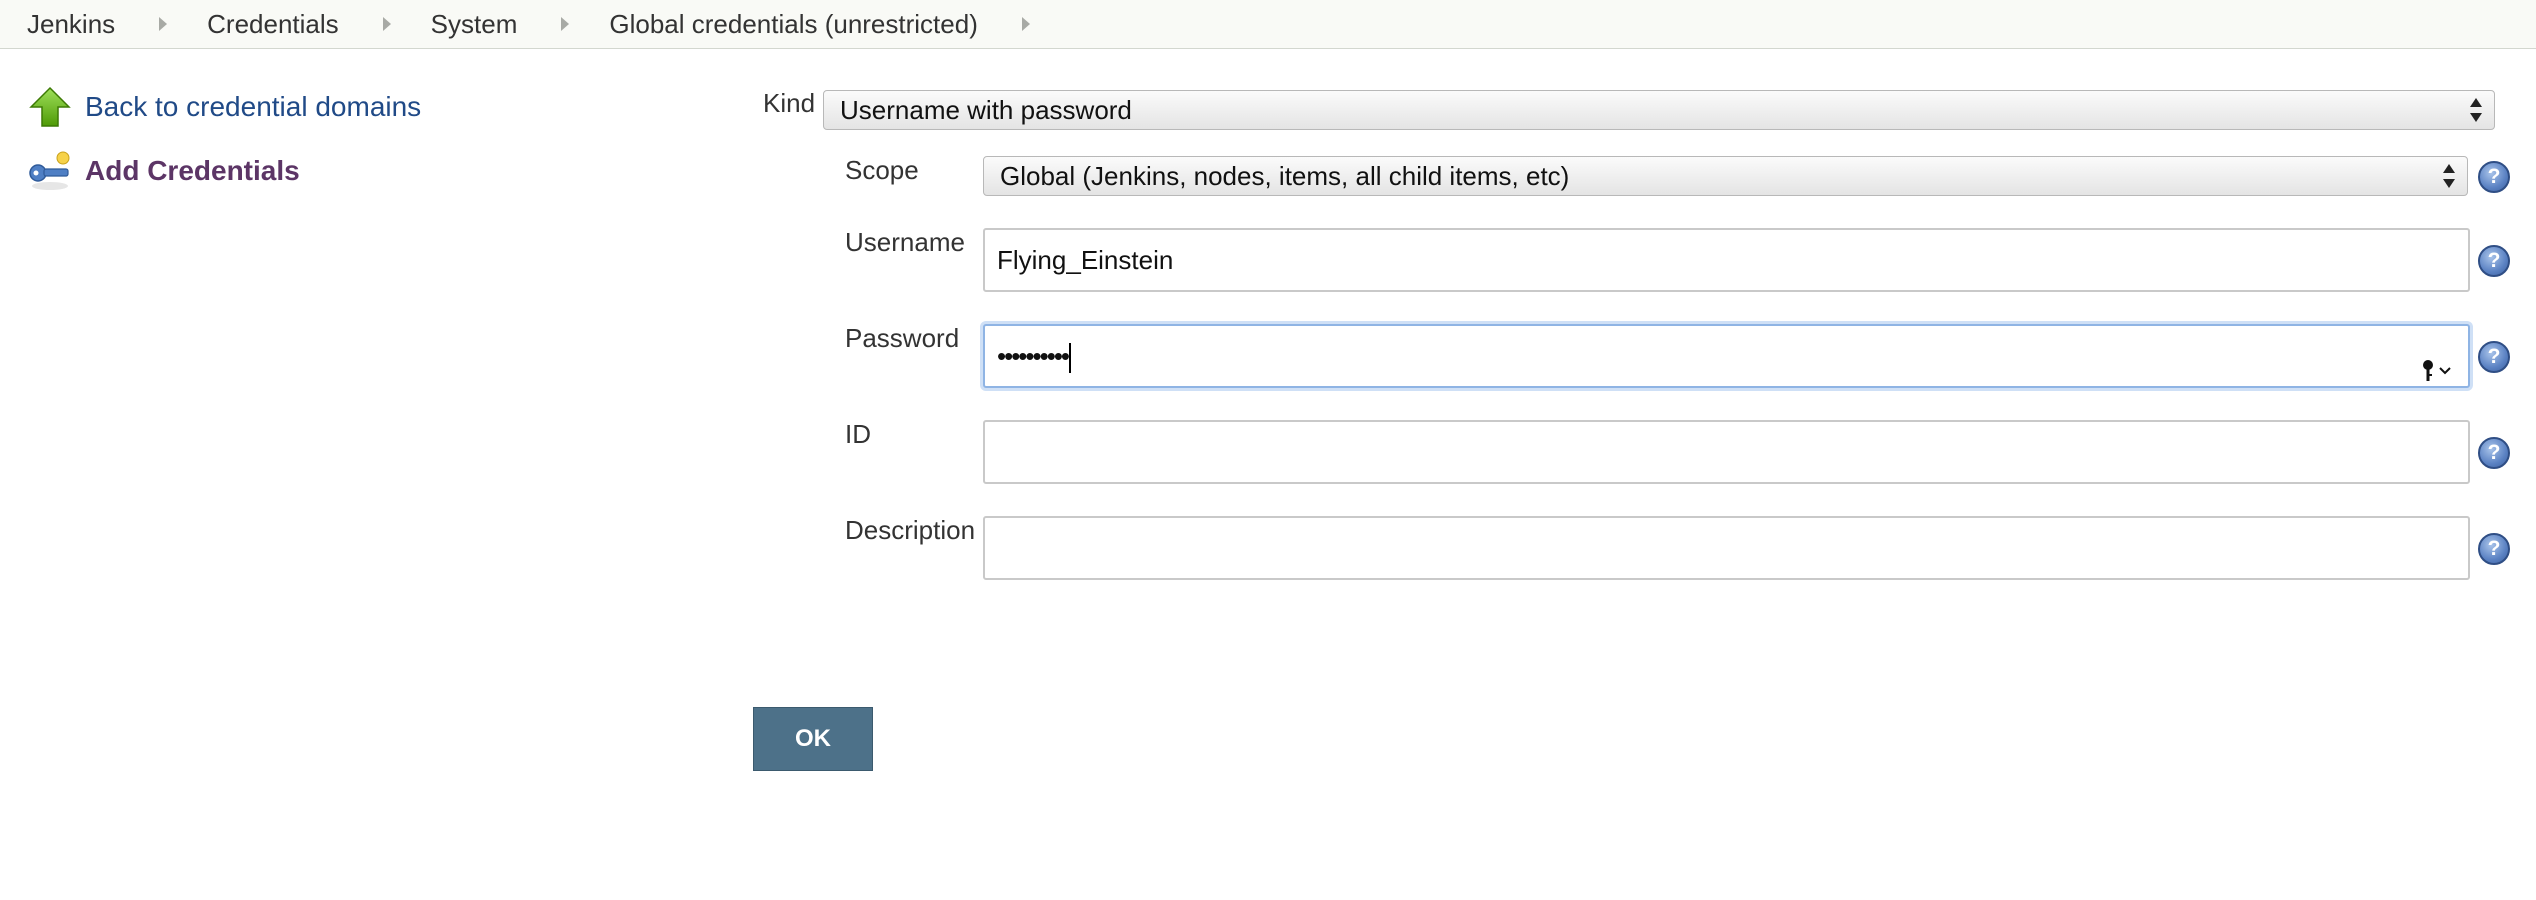 This screenshot has width=2536, height=900. I want to click on password-manager-key-icon, so click(2437, 362).